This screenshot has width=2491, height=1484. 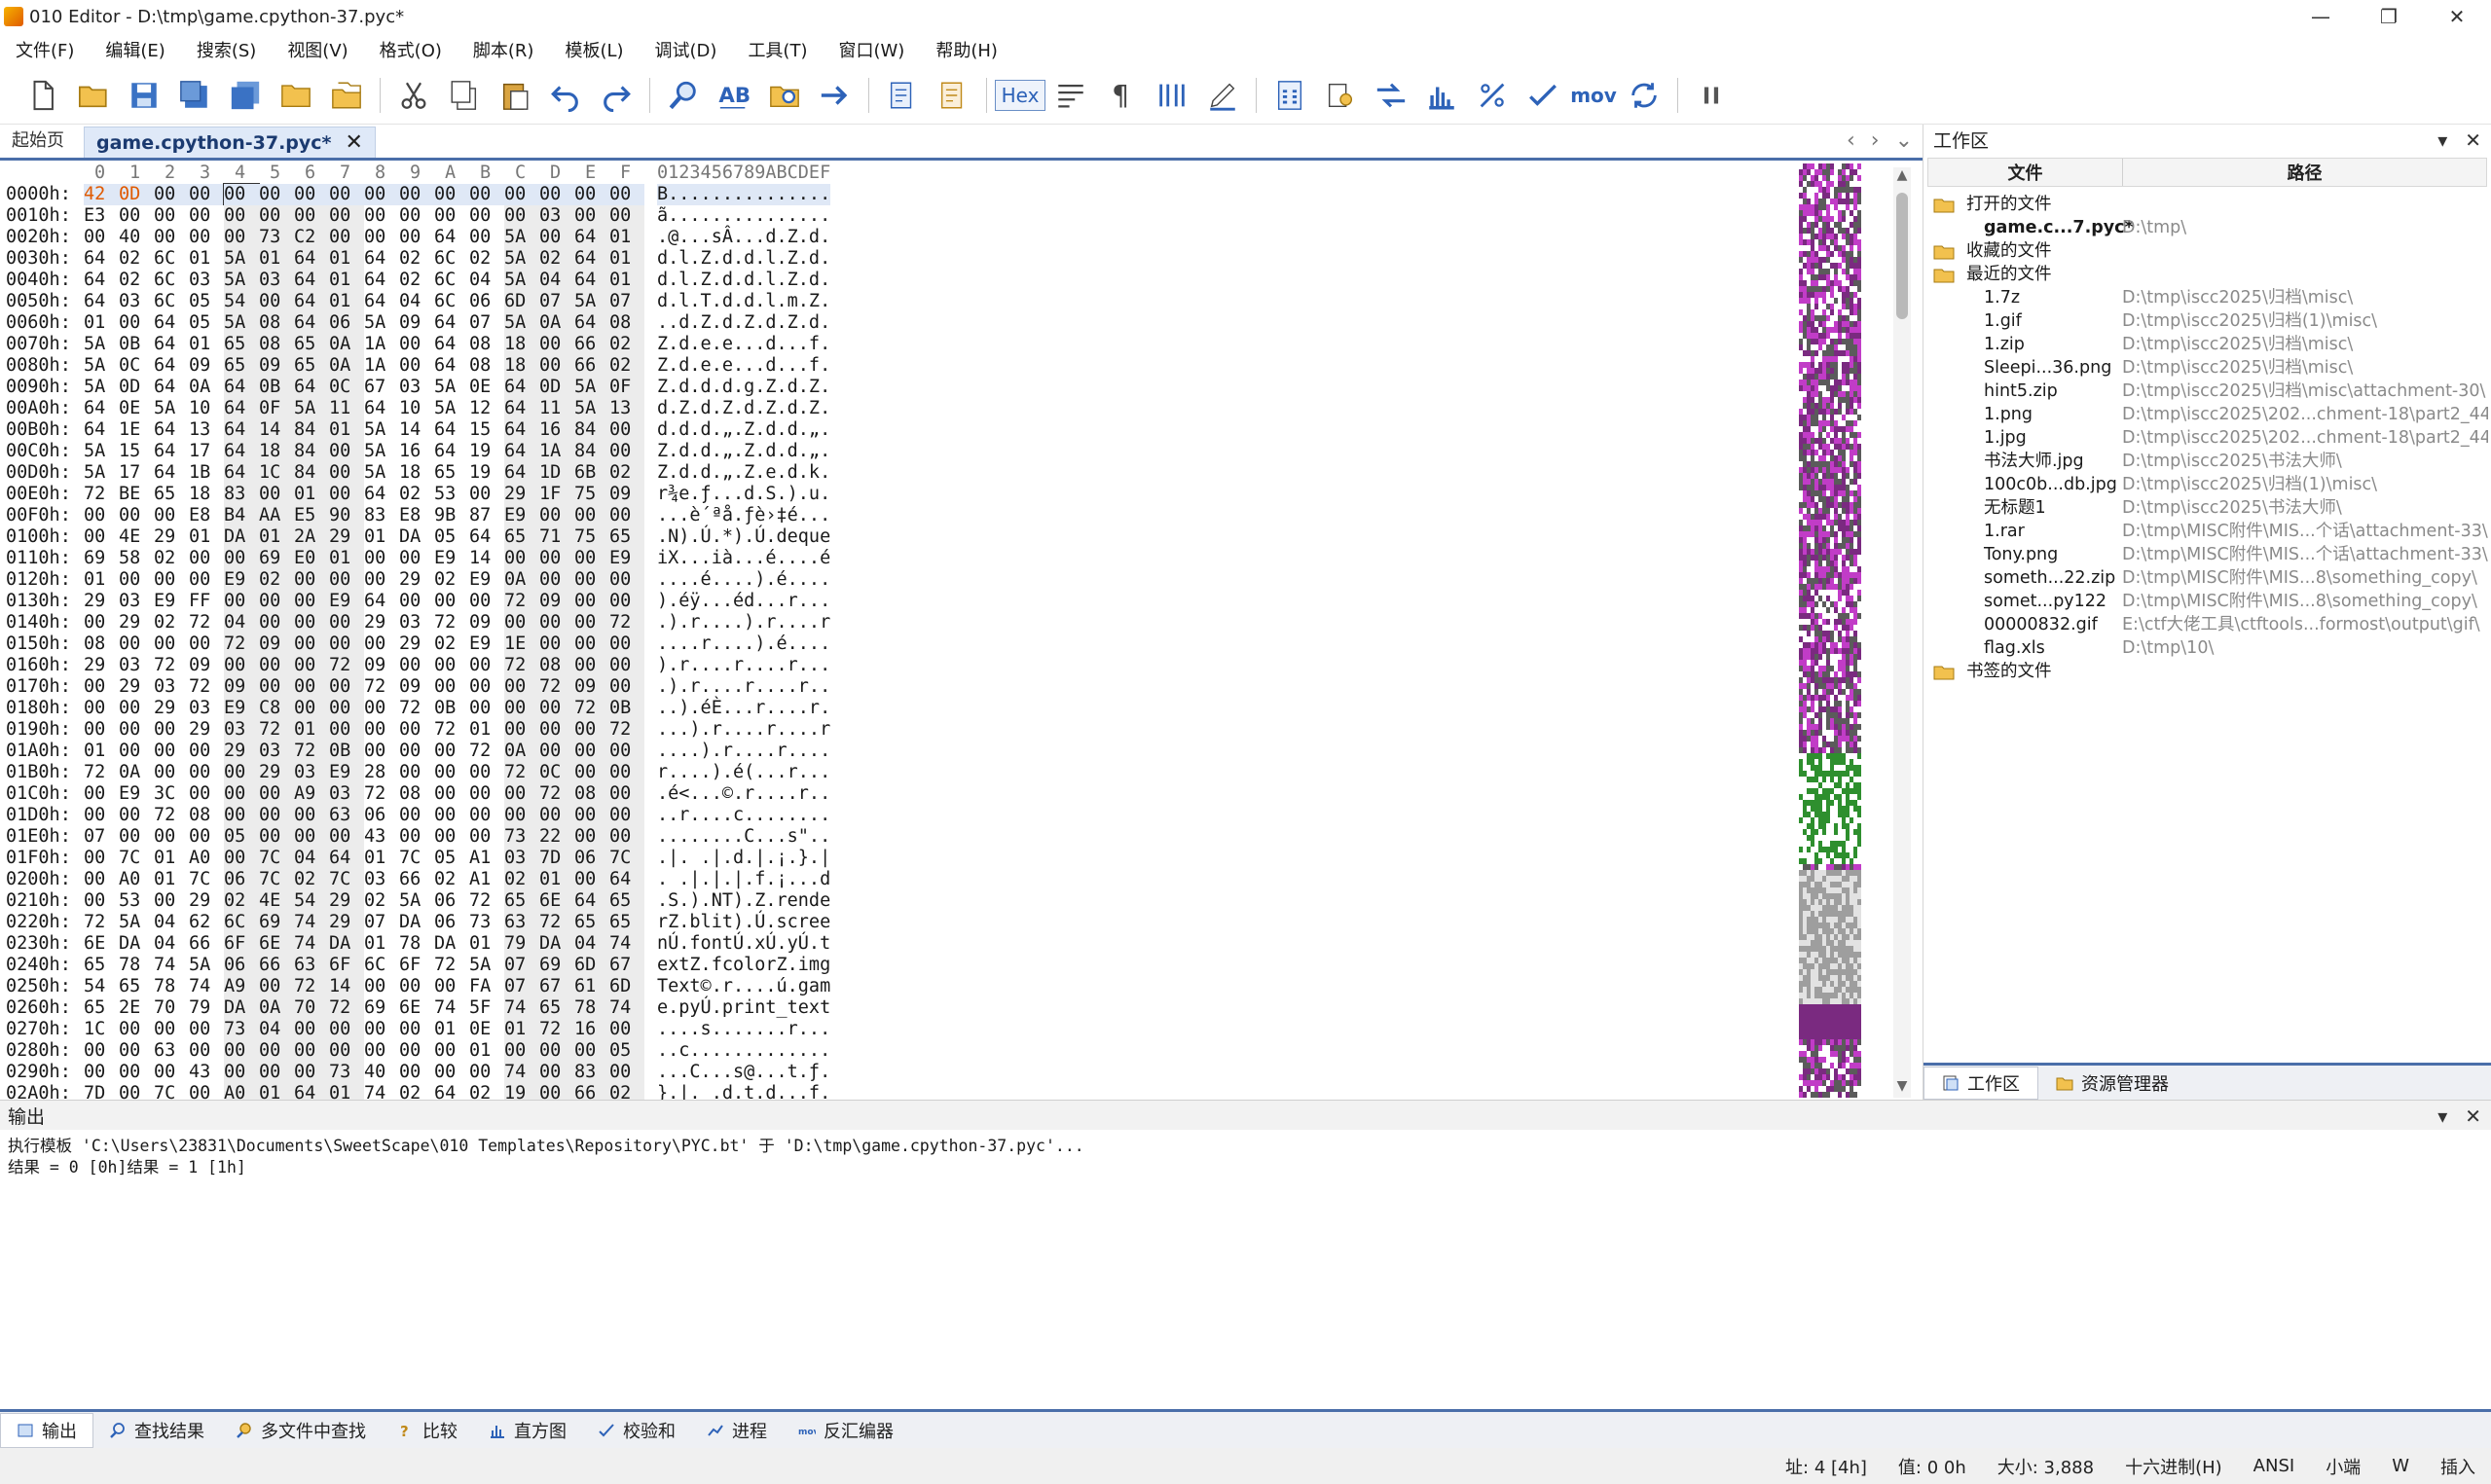 What do you see at coordinates (451, 859) in the screenshot?
I see `hex-byte: 05` at bounding box center [451, 859].